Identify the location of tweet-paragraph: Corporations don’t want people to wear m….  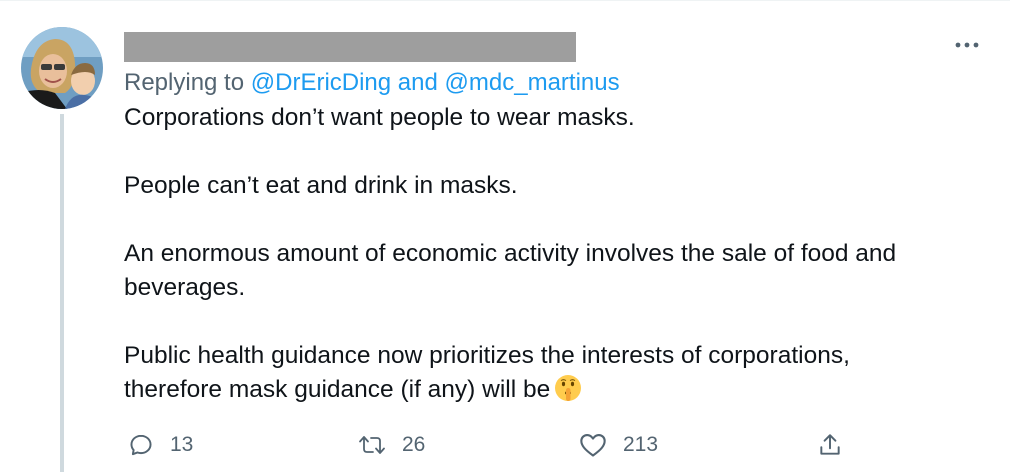
(379, 117).